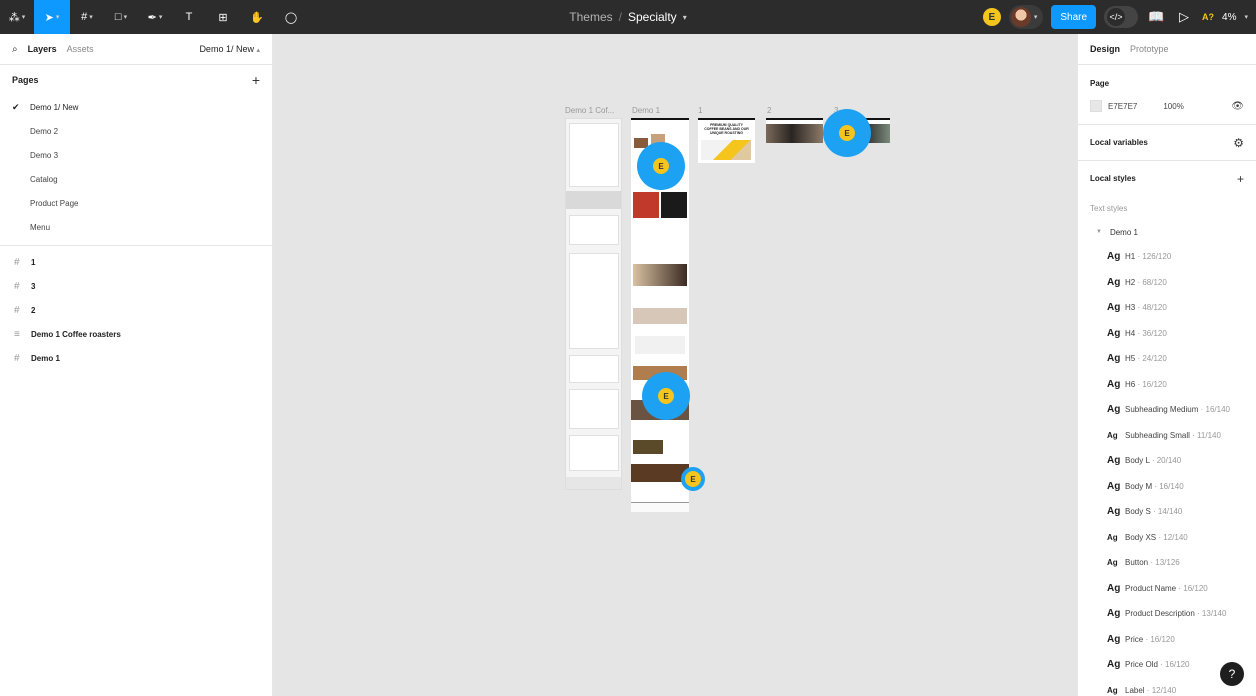  I want to click on tab-assets: Assets, so click(80, 49).